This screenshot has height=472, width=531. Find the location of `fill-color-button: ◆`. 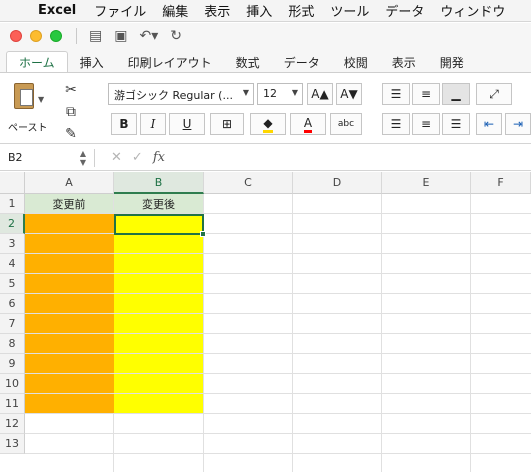

fill-color-button: ◆ is located at coordinates (268, 124).